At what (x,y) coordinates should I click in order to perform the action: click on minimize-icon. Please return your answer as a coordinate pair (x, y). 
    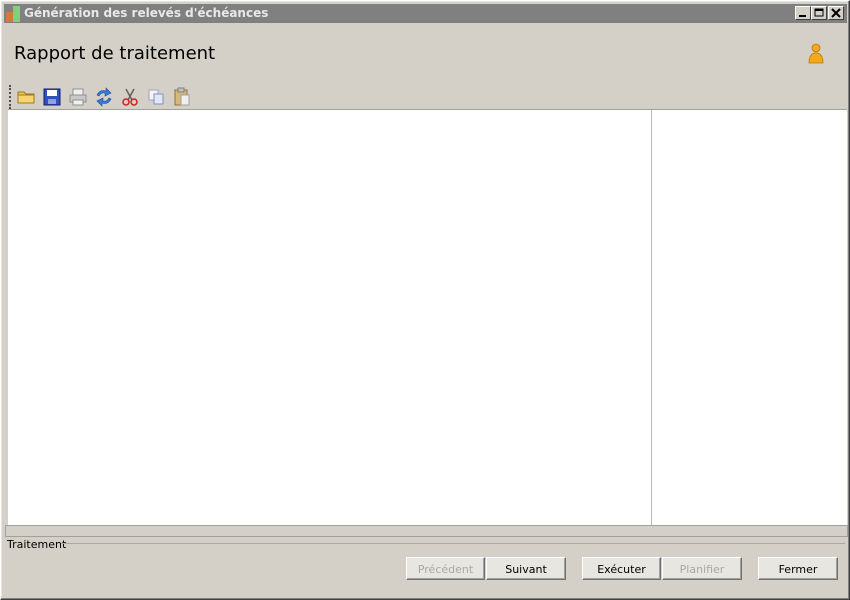
    Looking at the image, I should click on (802, 16).